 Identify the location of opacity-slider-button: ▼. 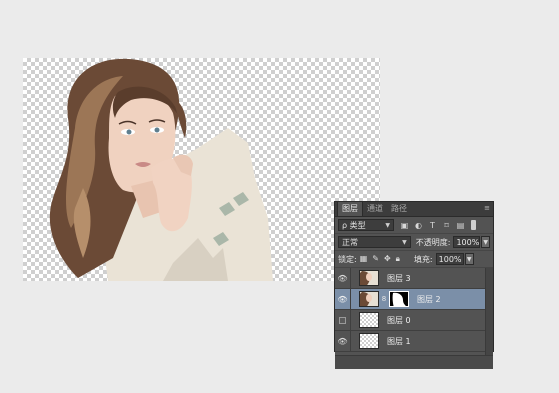
(485, 242).